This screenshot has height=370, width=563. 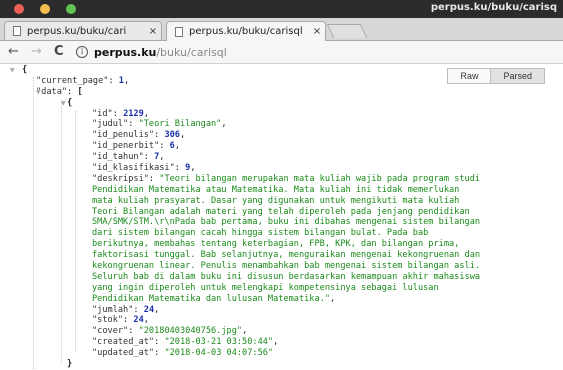 What do you see at coordinates (82, 52) in the screenshot?
I see `info-icon: i` at bounding box center [82, 52].